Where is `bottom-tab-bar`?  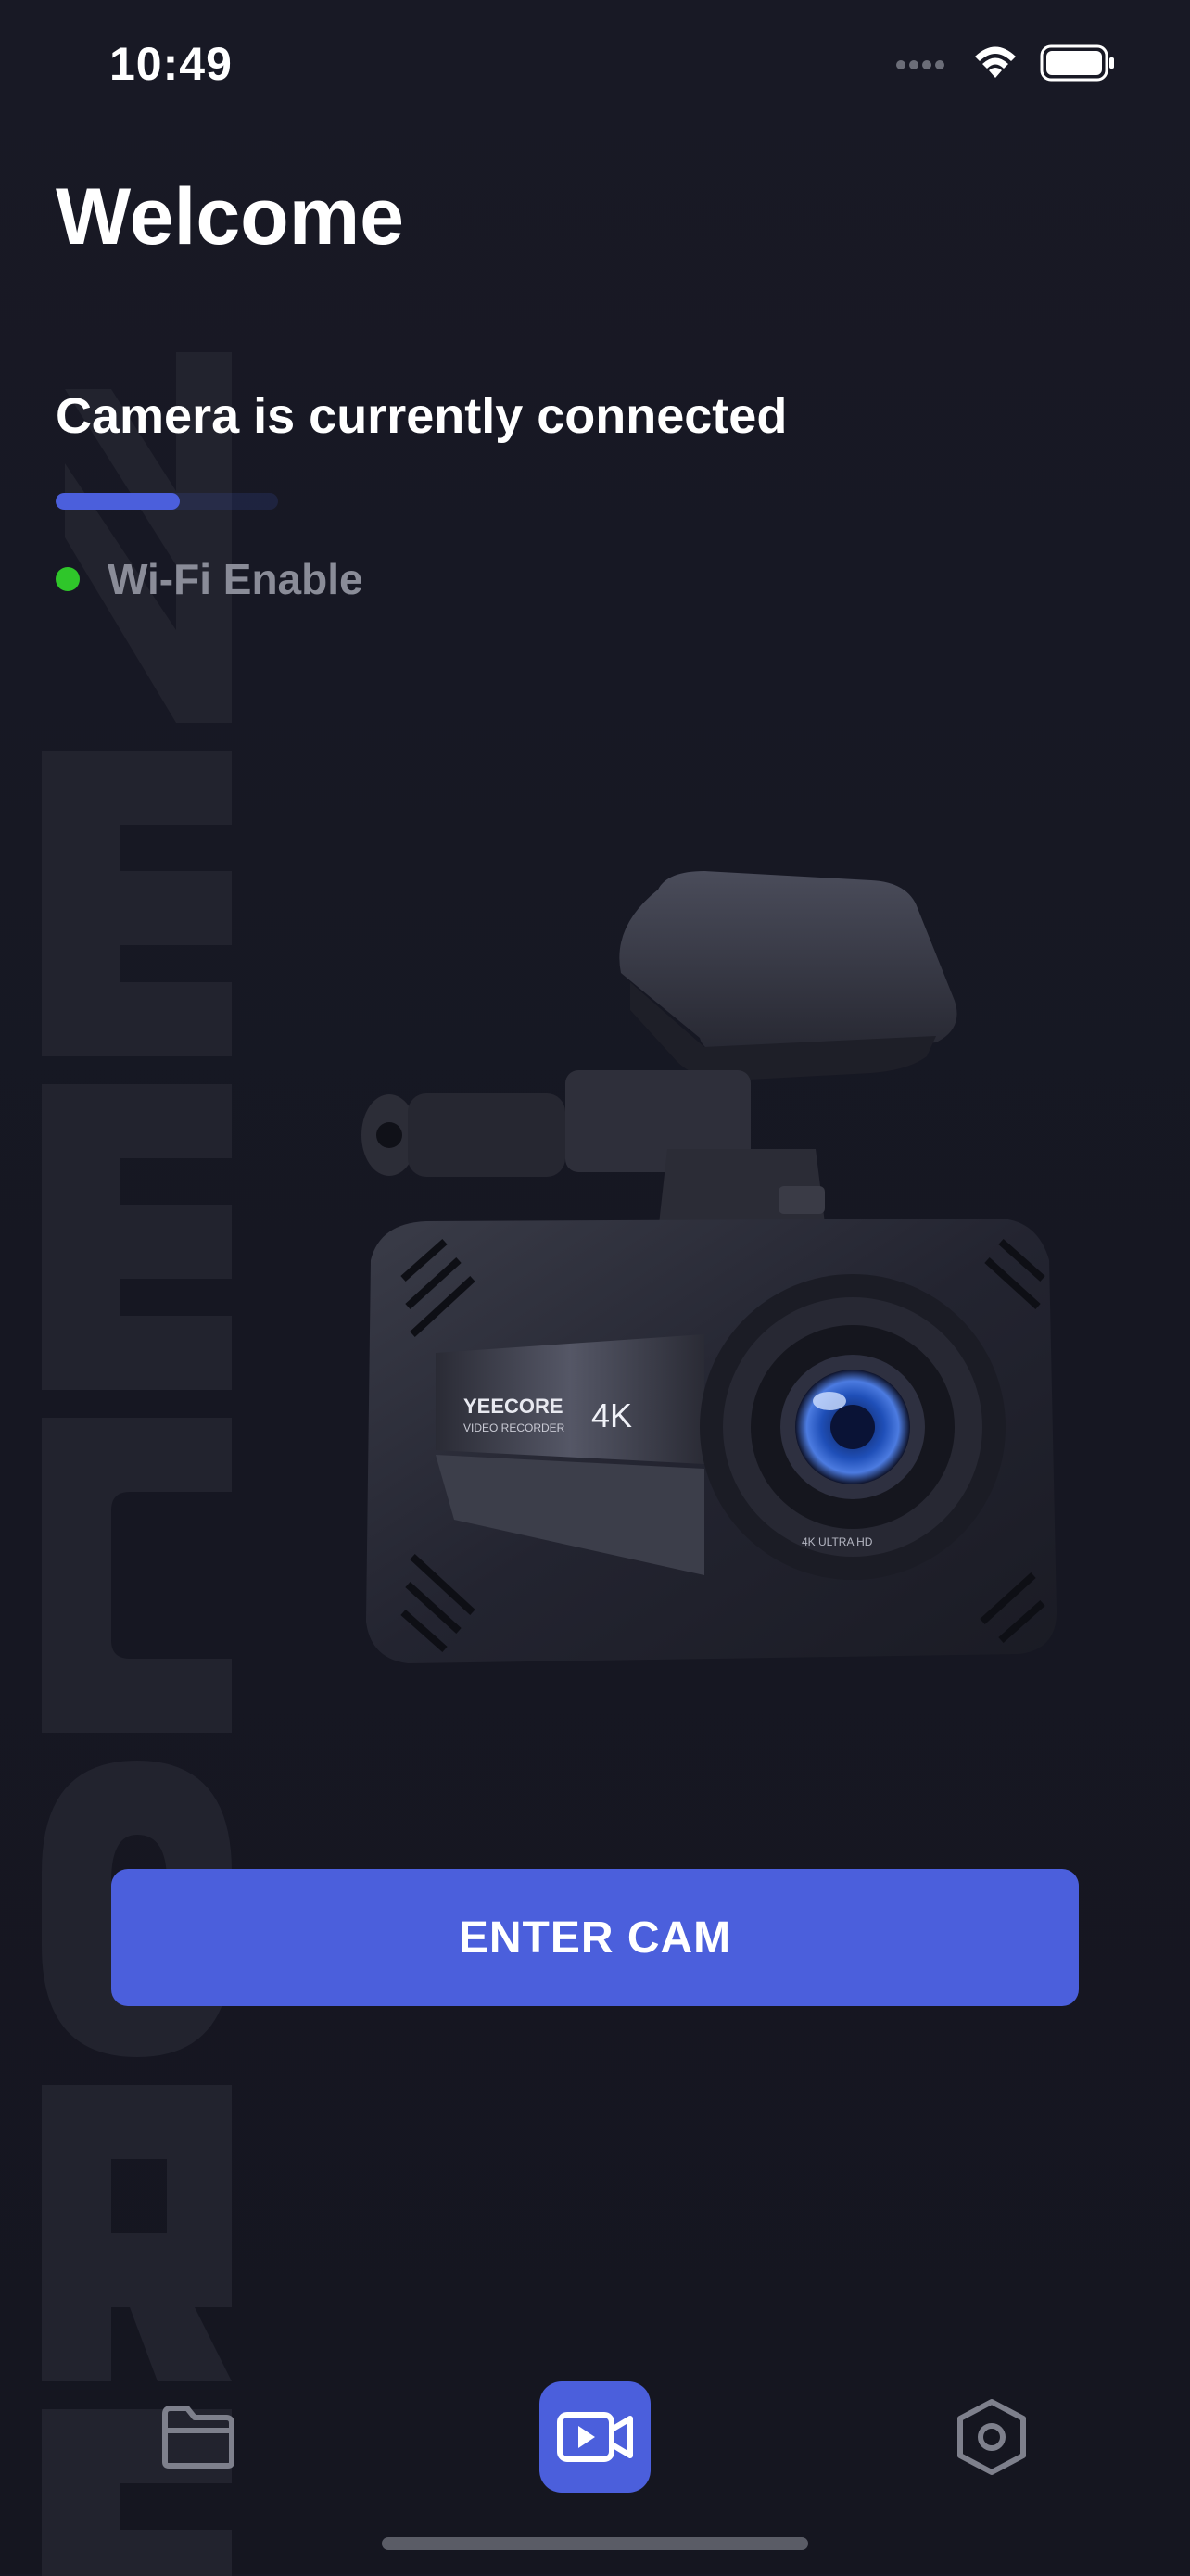
bottom-tab-bar is located at coordinates (595, 2437).